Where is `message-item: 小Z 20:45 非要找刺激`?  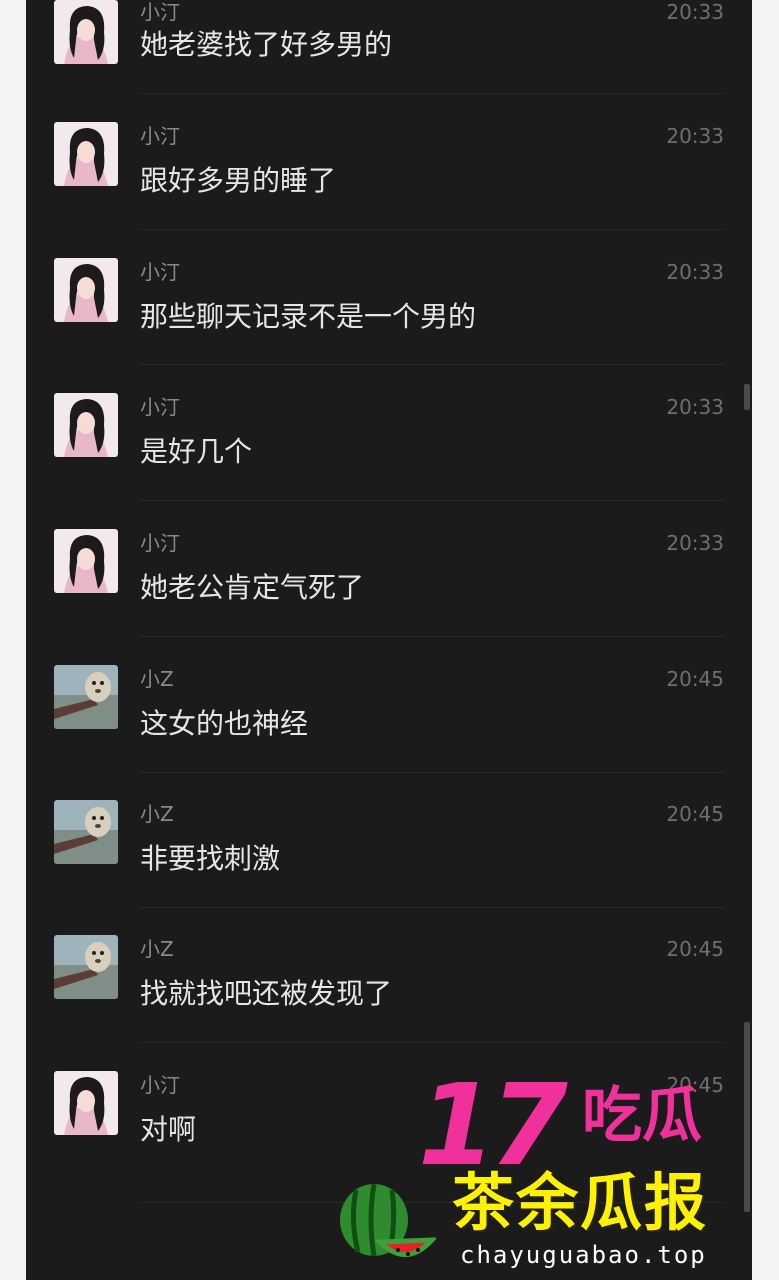
message-item: 小Z 20:45 非要找刺激 is located at coordinates (389, 855).